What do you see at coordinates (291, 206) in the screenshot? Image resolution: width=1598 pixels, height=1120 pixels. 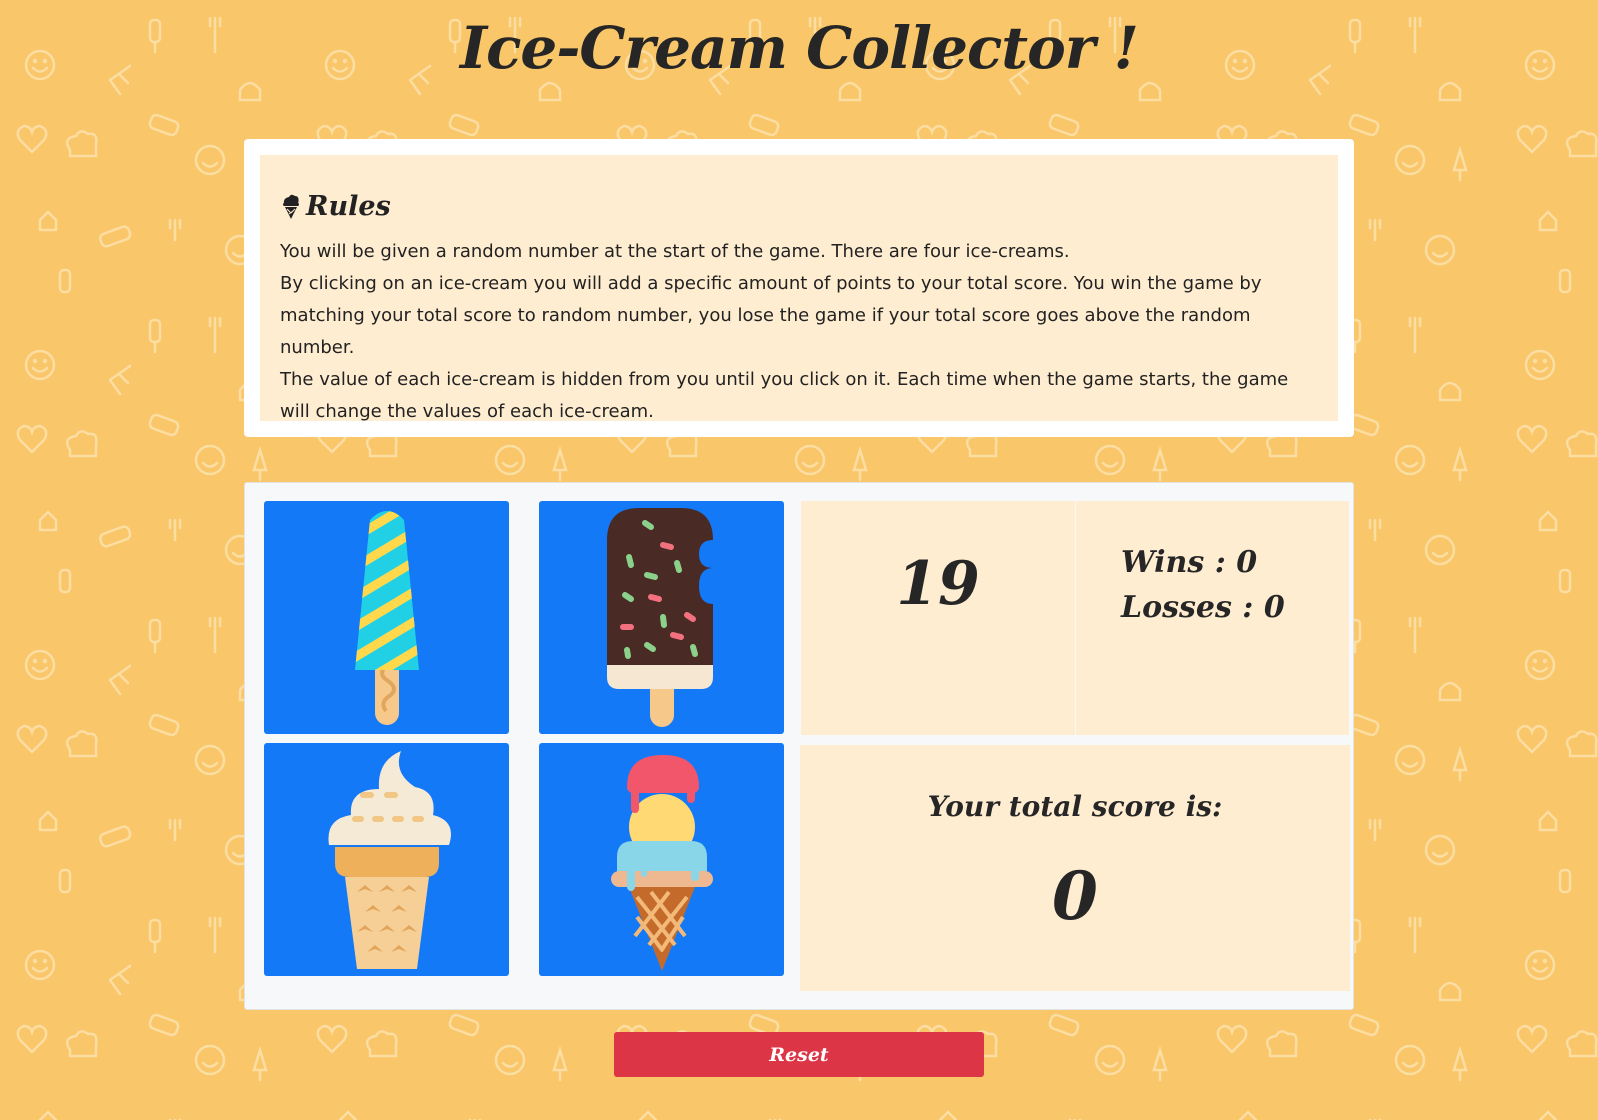 I see `ice-cream-cone-icon` at bounding box center [291, 206].